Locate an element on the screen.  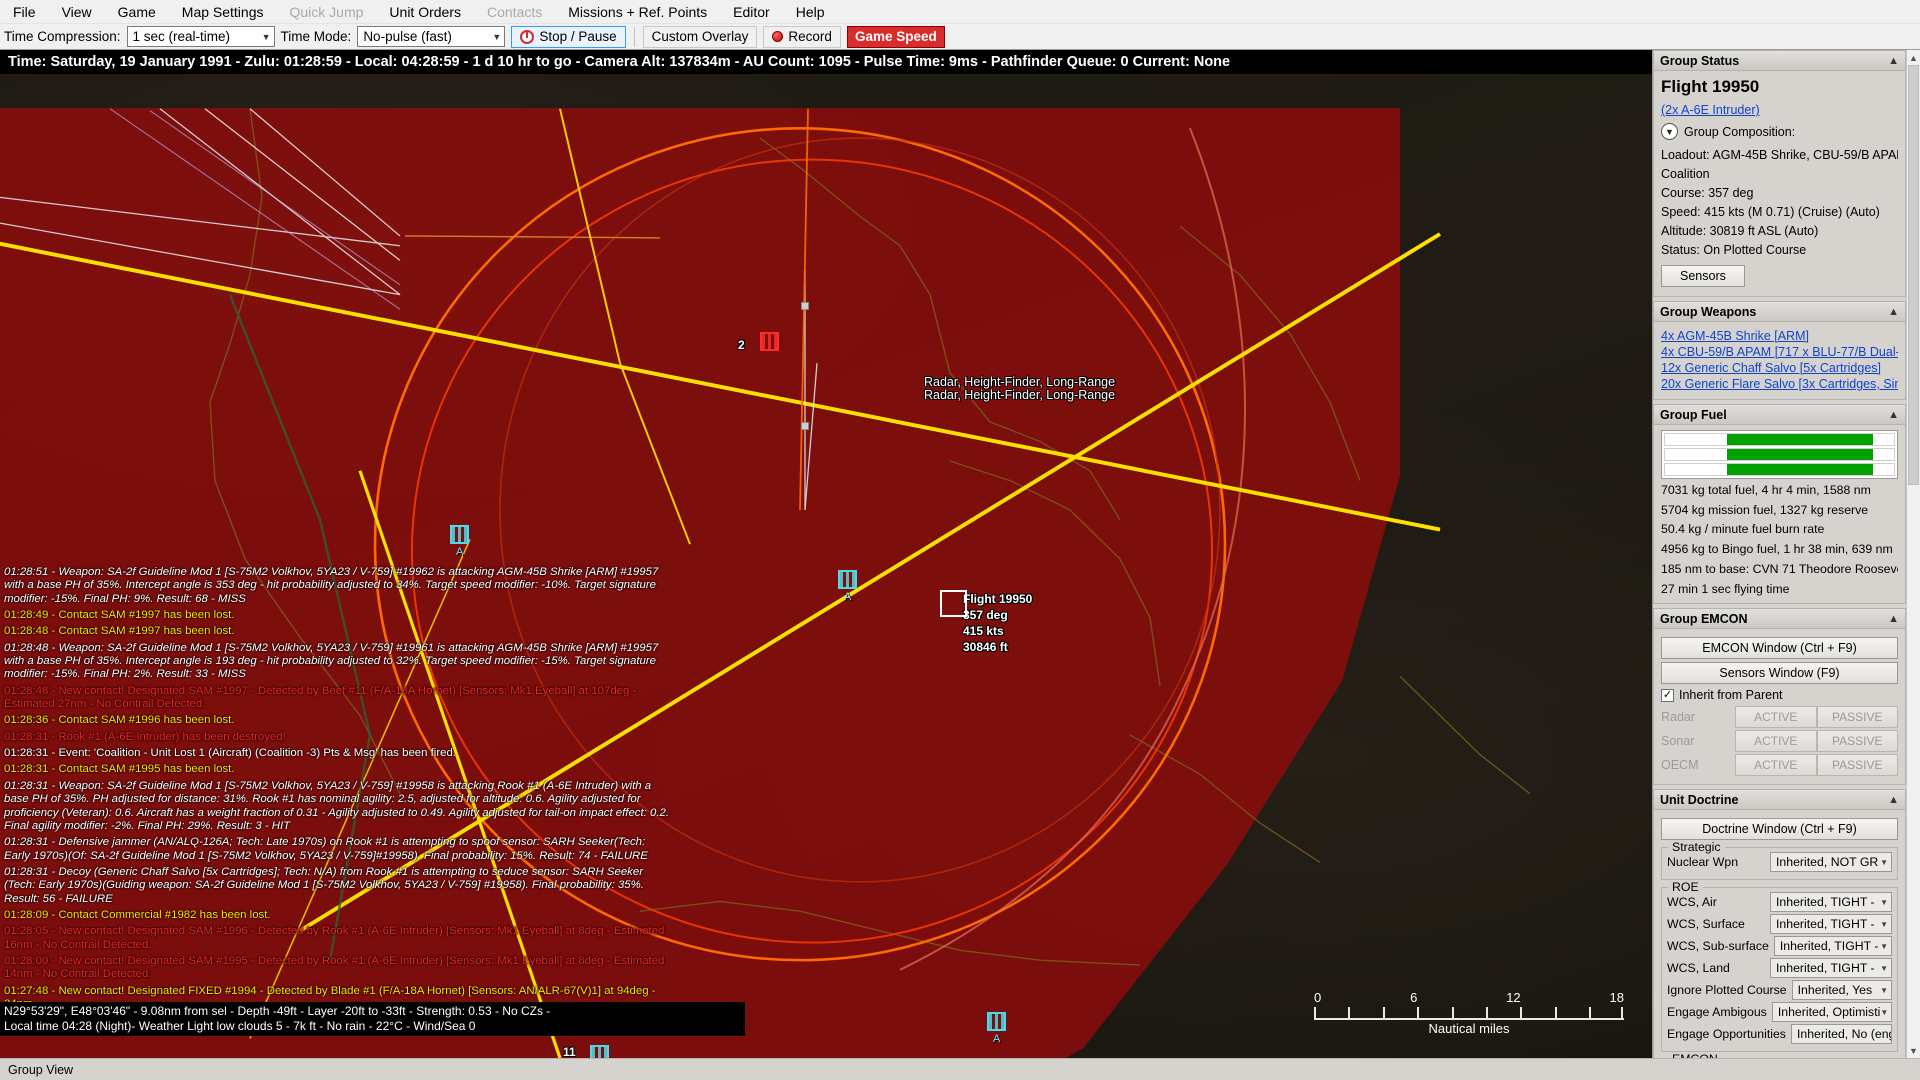
course-text: Course: 357 deg is located at coordinates (1707, 193).